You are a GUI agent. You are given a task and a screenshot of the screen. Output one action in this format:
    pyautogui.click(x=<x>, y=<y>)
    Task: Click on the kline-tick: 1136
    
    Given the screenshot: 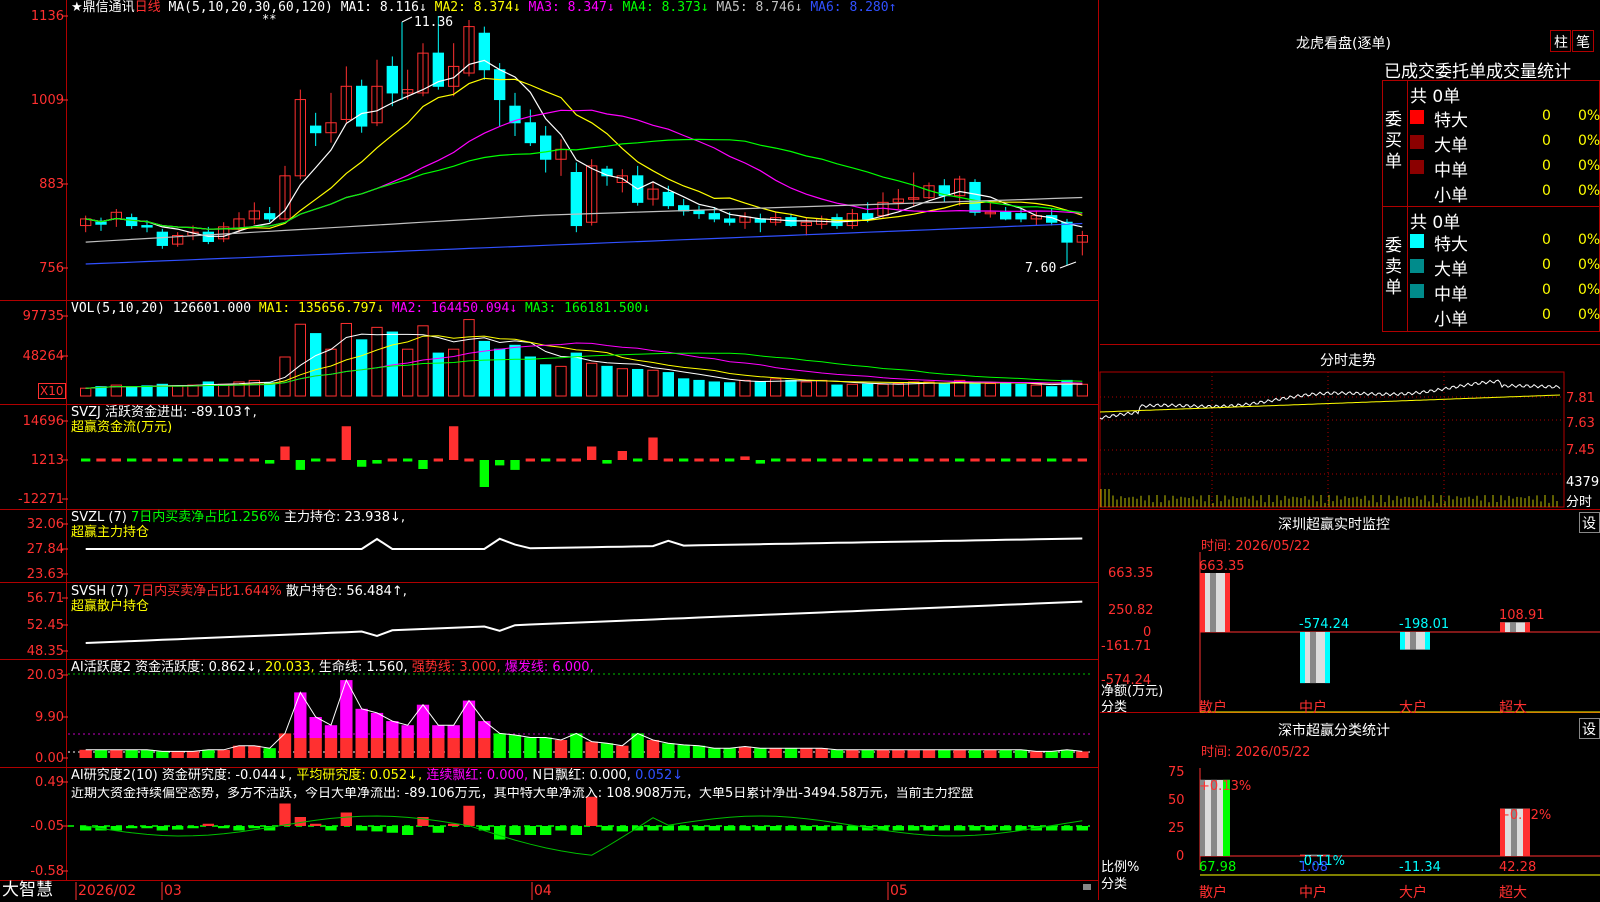 What is the action you would take?
    pyautogui.click(x=47, y=16)
    